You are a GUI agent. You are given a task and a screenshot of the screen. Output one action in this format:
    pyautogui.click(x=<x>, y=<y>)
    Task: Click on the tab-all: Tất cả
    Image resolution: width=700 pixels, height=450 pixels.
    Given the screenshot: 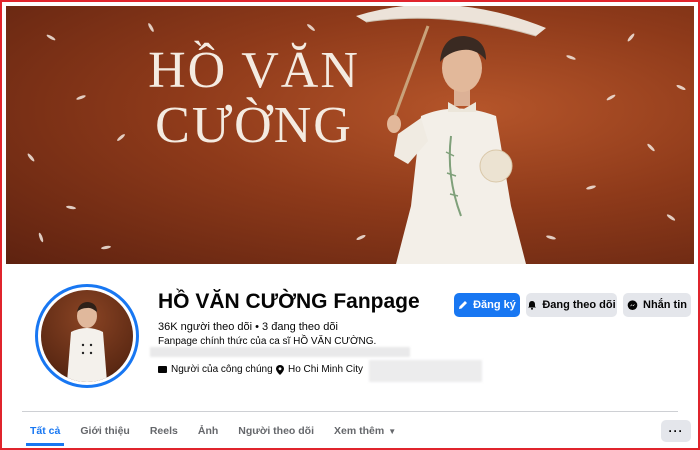 What is the action you would take?
    pyautogui.click(x=45, y=432)
    